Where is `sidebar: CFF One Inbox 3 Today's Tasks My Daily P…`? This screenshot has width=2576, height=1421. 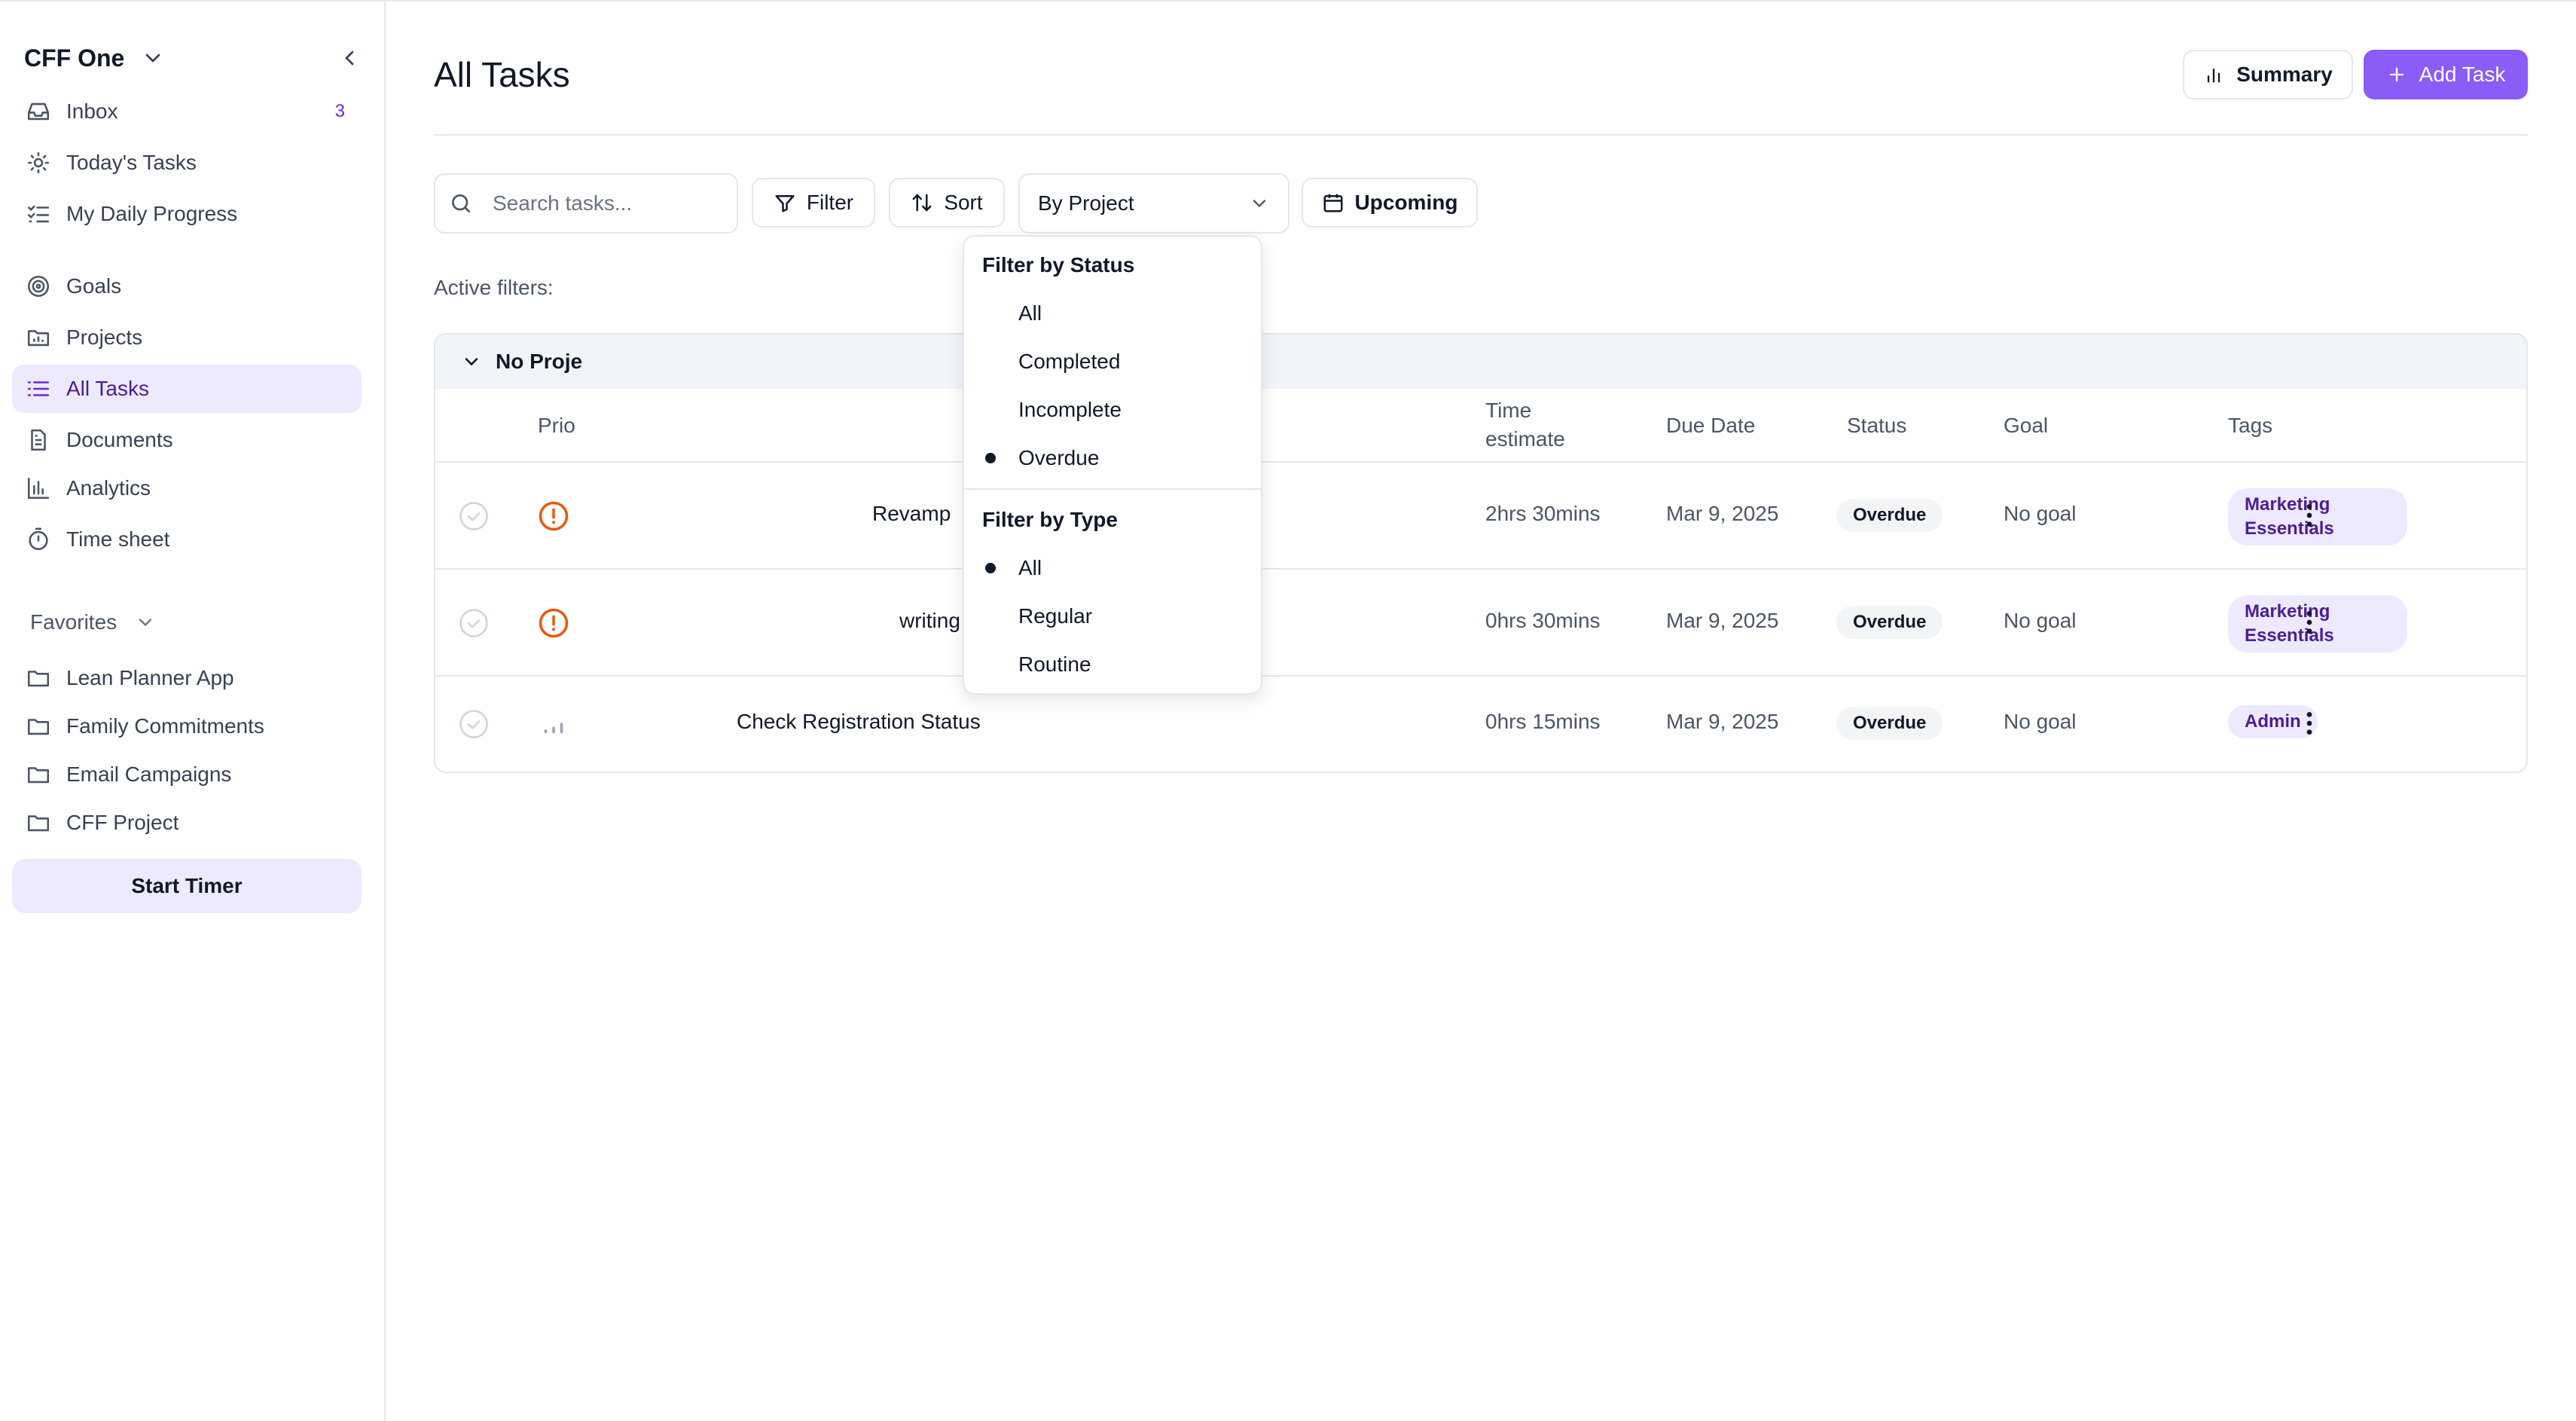
sidebar: CFF One Inbox 3 Today's Tasks My Daily P… is located at coordinates (193, 711).